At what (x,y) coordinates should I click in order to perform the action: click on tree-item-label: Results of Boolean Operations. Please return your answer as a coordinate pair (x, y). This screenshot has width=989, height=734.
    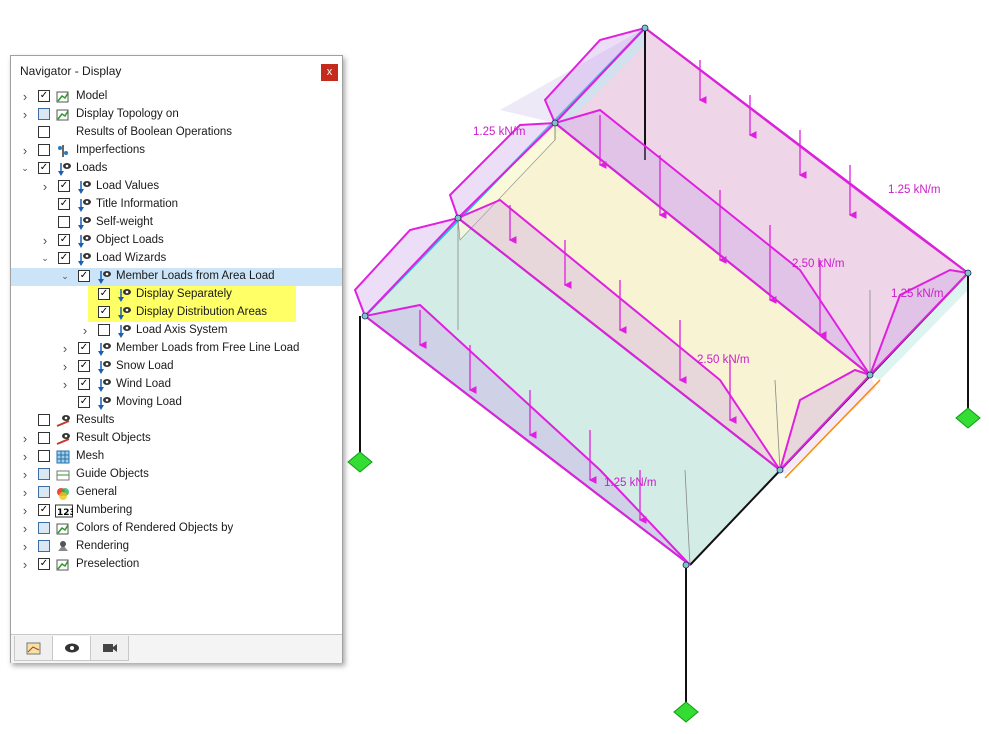
    Looking at the image, I should click on (154, 132).